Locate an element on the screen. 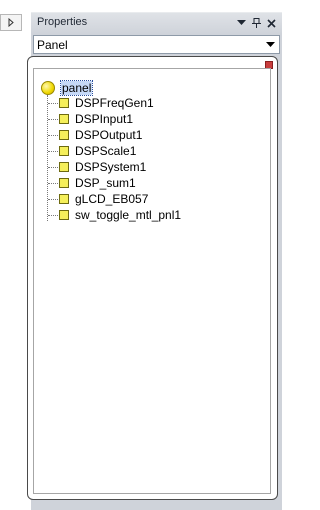 This screenshot has height=510, width=320. tree-item: DSPScale1 is located at coordinates (92, 151).